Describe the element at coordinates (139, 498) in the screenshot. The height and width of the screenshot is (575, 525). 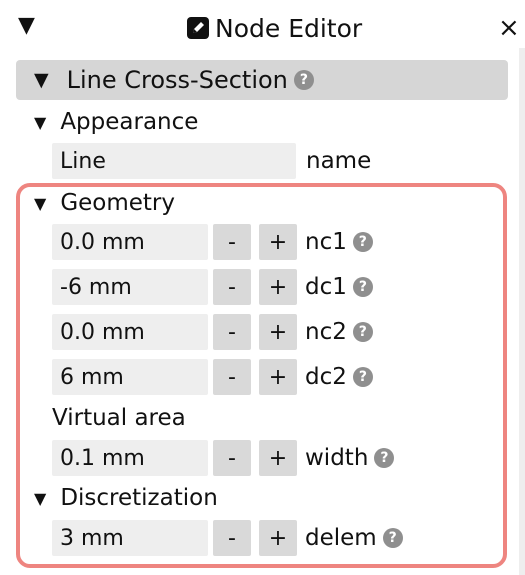
I see `discretization-heading: Discretization` at that location.